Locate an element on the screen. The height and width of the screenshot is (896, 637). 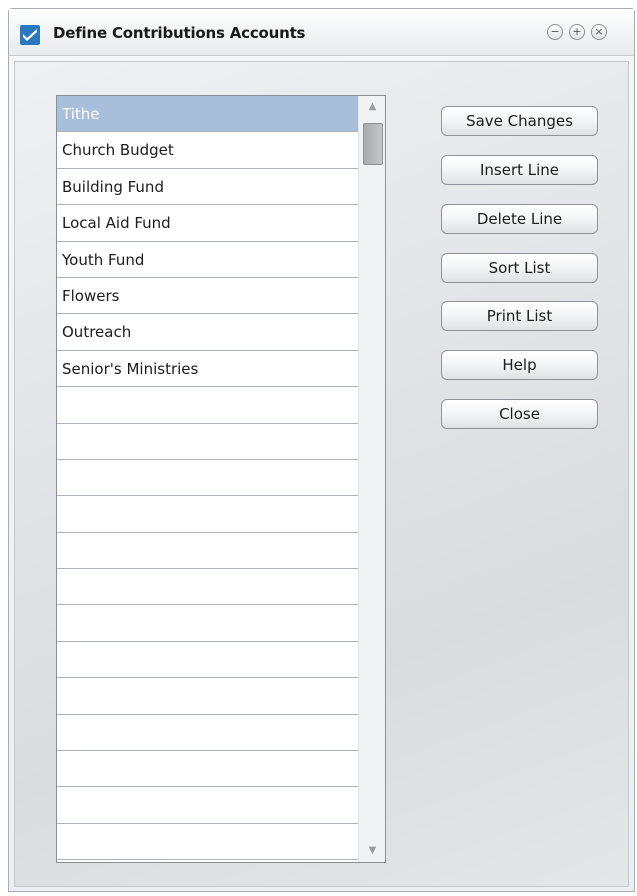
sort-list-button: Sort List is located at coordinates (519, 268).